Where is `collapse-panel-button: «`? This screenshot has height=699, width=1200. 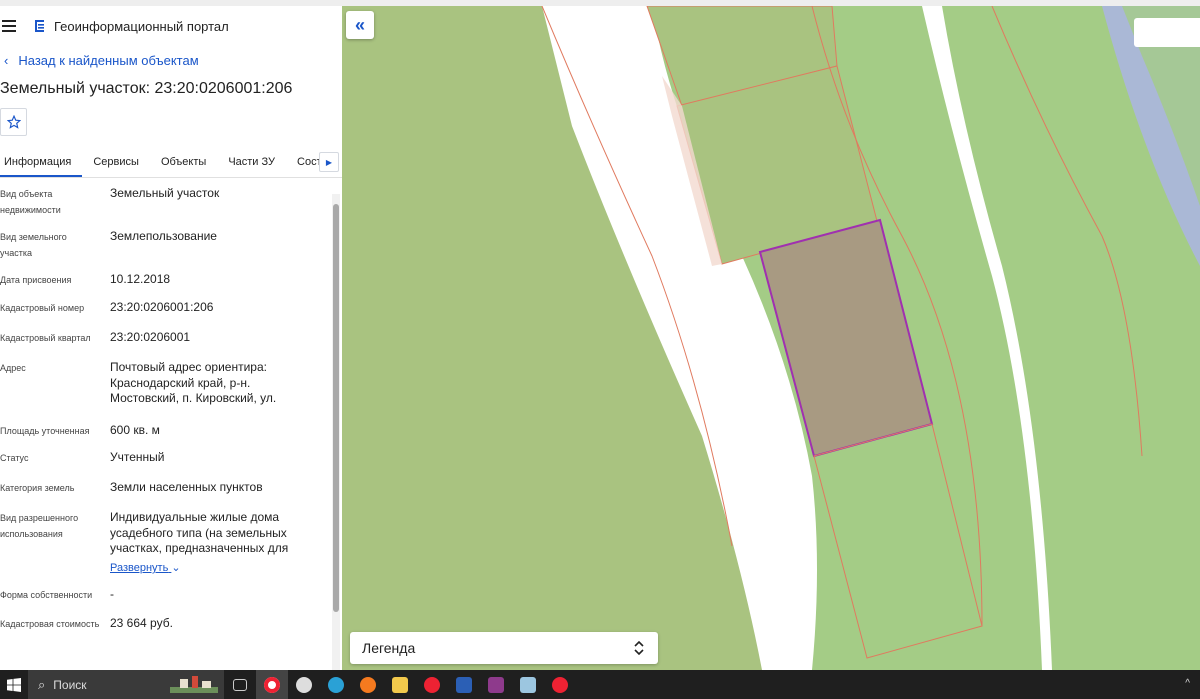
collapse-panel-button: « is located at coordinates (360, 25).